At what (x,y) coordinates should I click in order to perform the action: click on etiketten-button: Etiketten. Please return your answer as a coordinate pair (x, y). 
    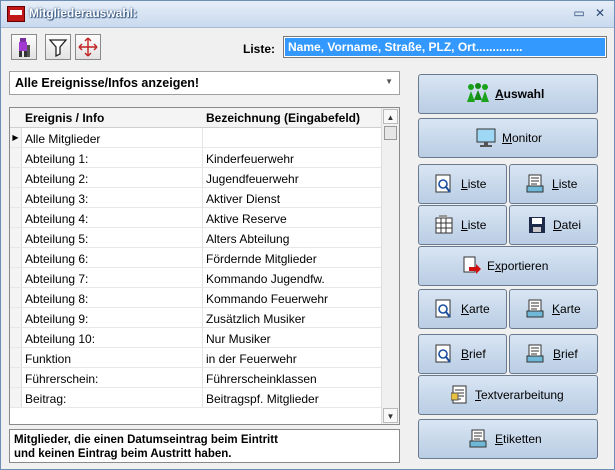
    Looking at the image, I should click on (508, 439).